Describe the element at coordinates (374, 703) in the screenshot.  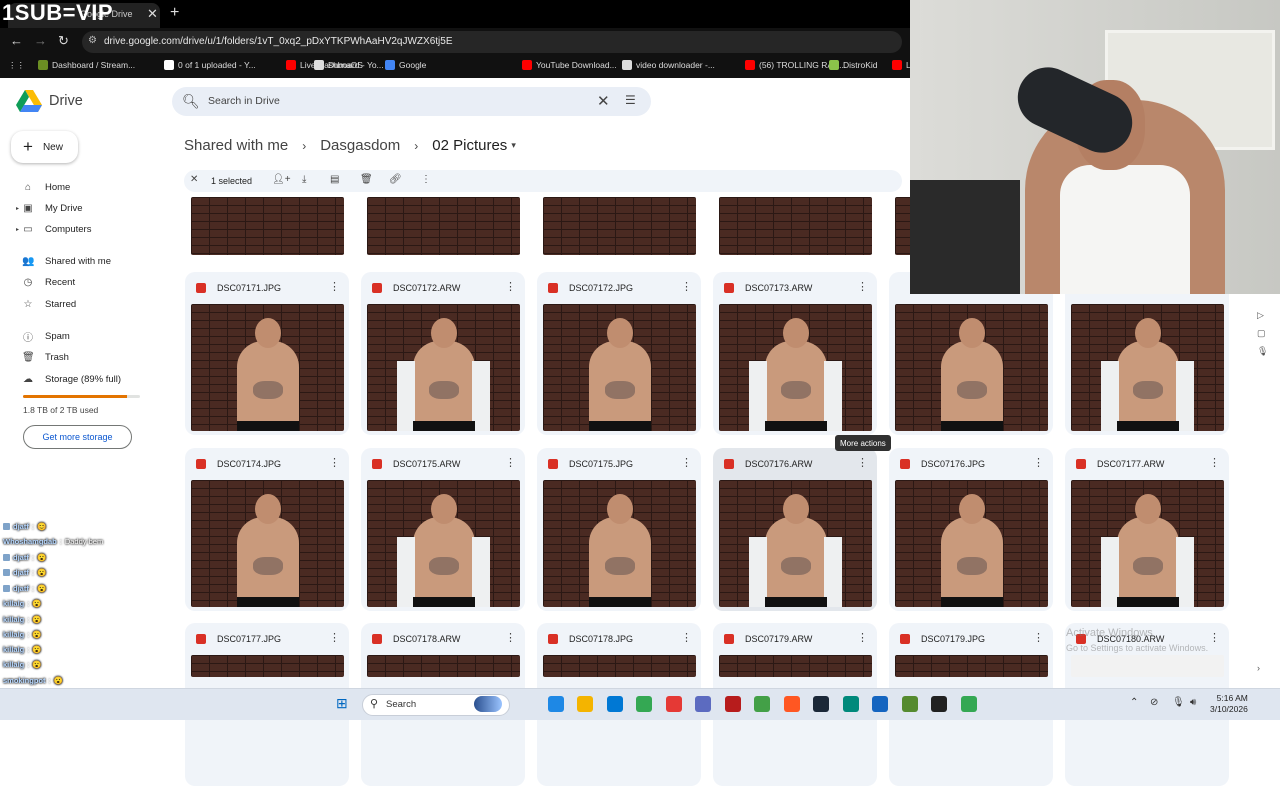
I see `search-icon: ⚲` at that location.